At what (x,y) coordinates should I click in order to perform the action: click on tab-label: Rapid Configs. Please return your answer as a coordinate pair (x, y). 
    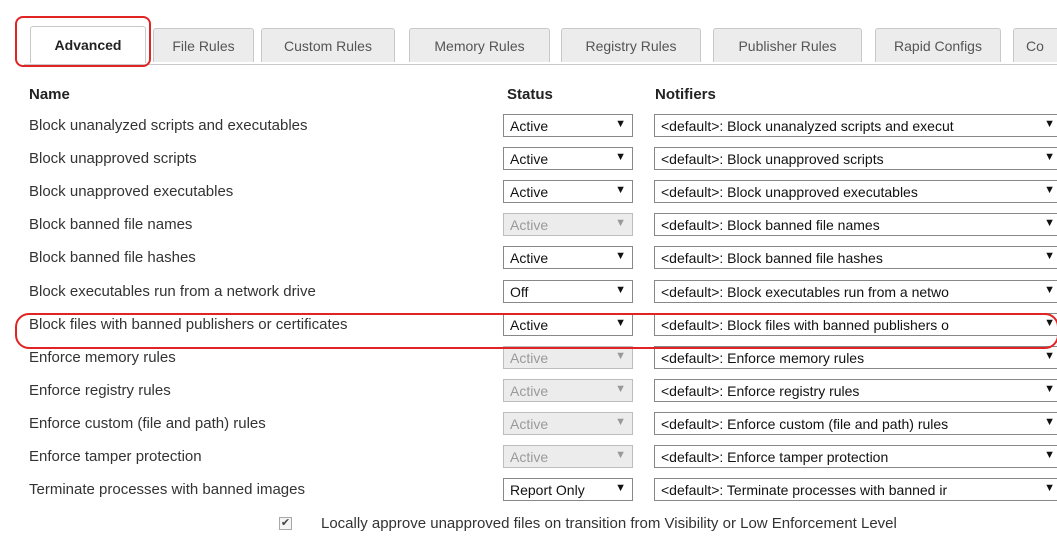
    Looking at the image, I should click on (938, 45).